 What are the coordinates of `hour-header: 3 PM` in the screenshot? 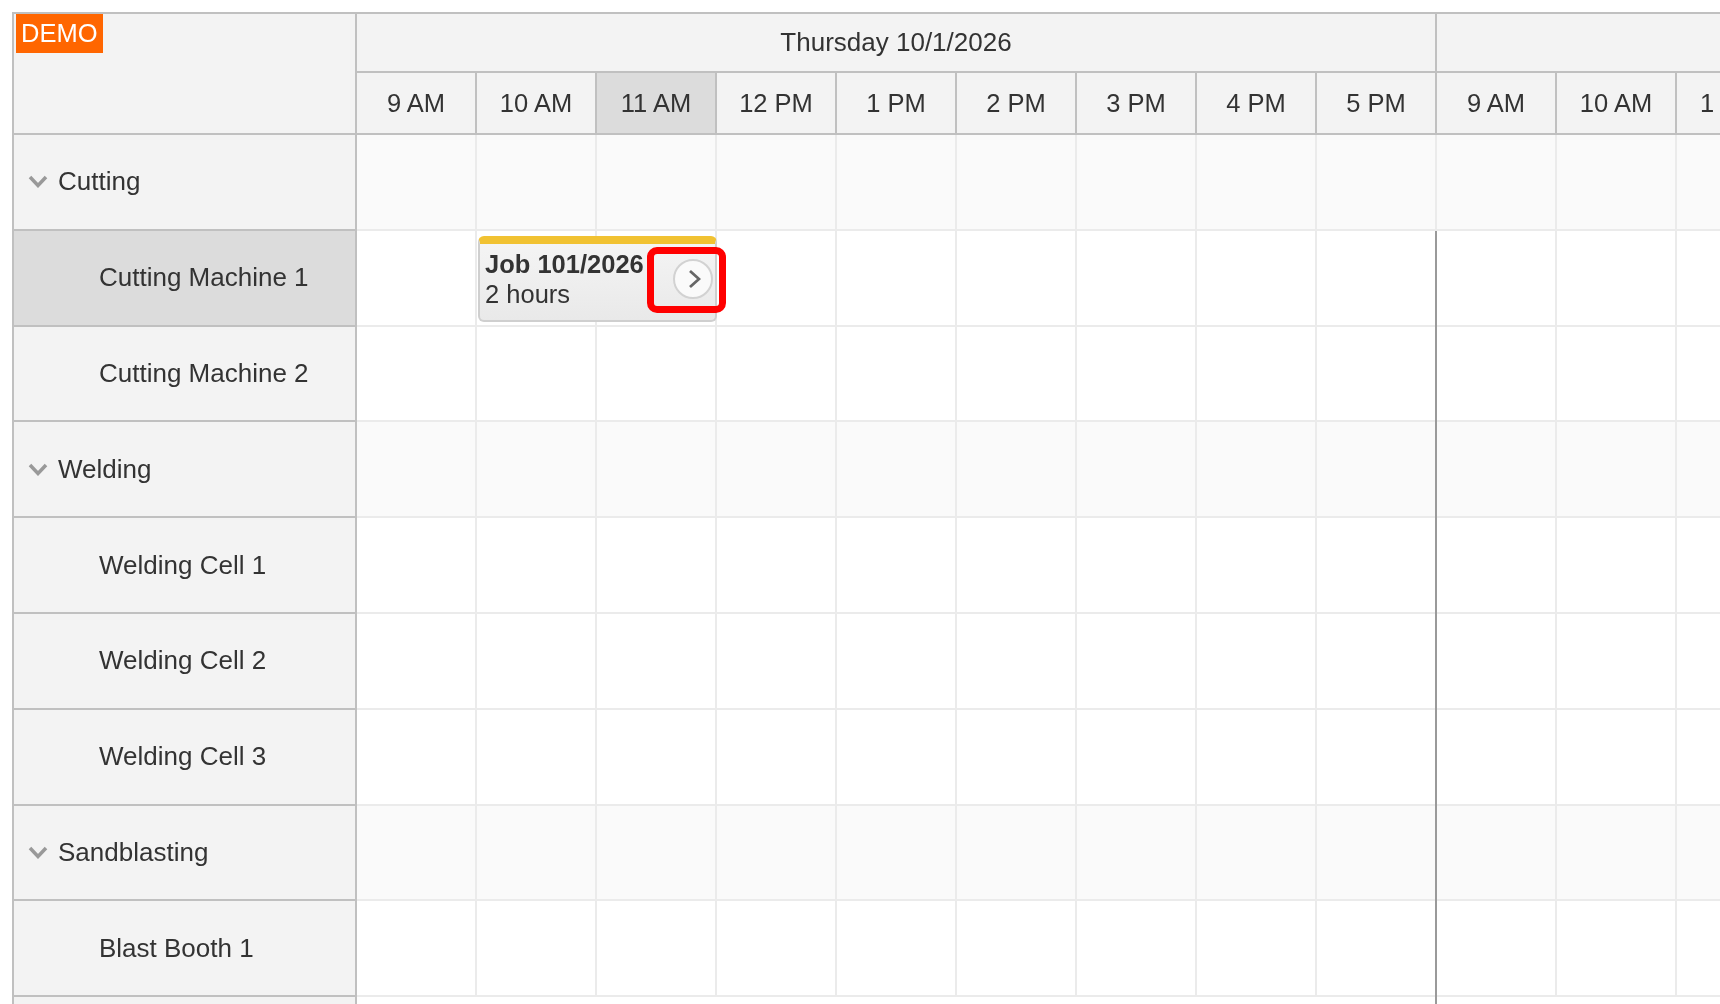 It's located at (1137, 104).